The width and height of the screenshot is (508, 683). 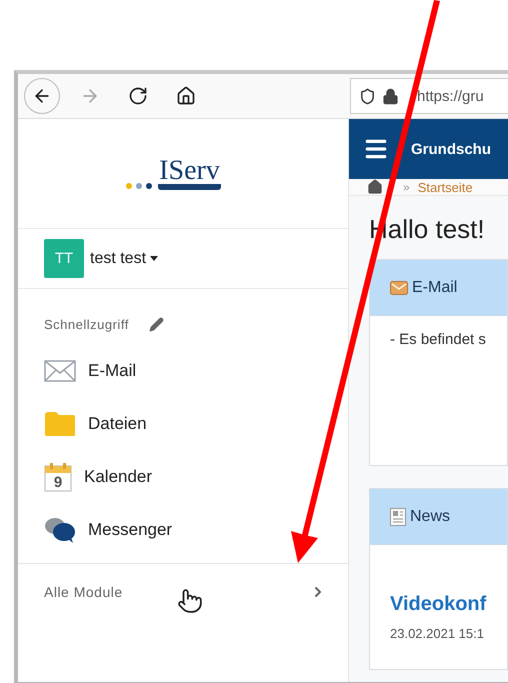 I want to click on lock-icon, so click(x=390, y=96).